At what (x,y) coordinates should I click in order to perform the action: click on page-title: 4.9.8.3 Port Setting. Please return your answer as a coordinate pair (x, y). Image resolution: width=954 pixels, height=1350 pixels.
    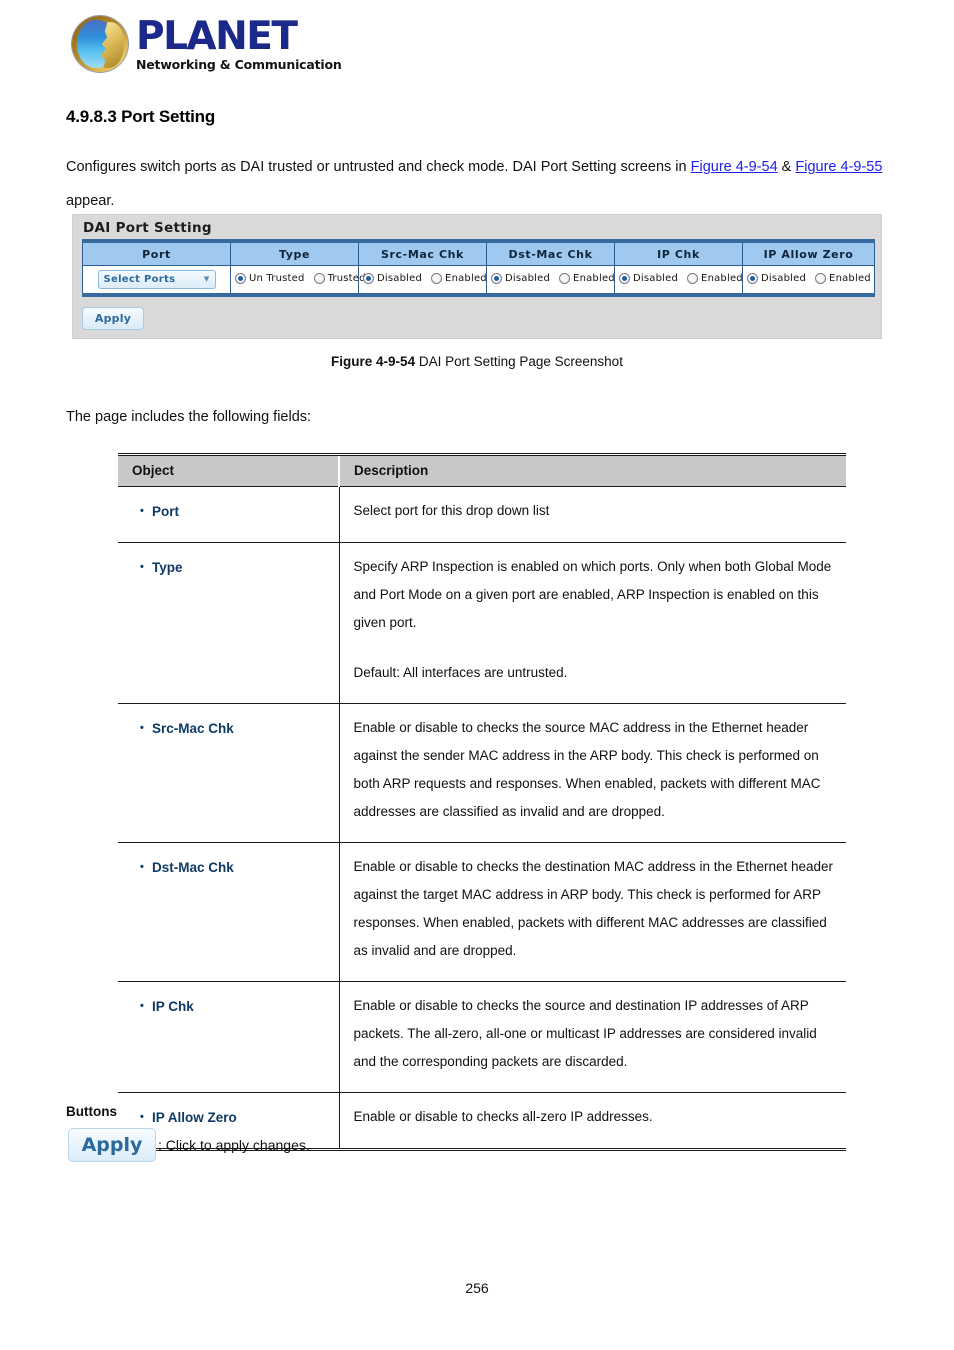
    Looking at the image, I should click on (141, 116).